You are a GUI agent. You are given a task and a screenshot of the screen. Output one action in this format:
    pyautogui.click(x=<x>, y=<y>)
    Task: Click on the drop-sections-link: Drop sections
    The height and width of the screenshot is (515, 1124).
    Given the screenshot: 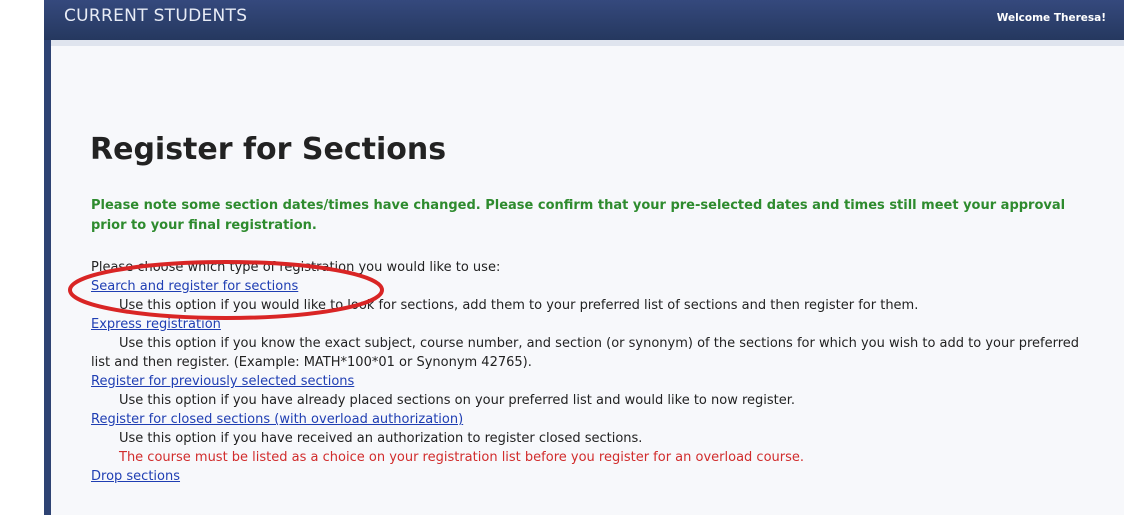 What is the action you would take?
    pyautogui.click(x=591, y=476)
    